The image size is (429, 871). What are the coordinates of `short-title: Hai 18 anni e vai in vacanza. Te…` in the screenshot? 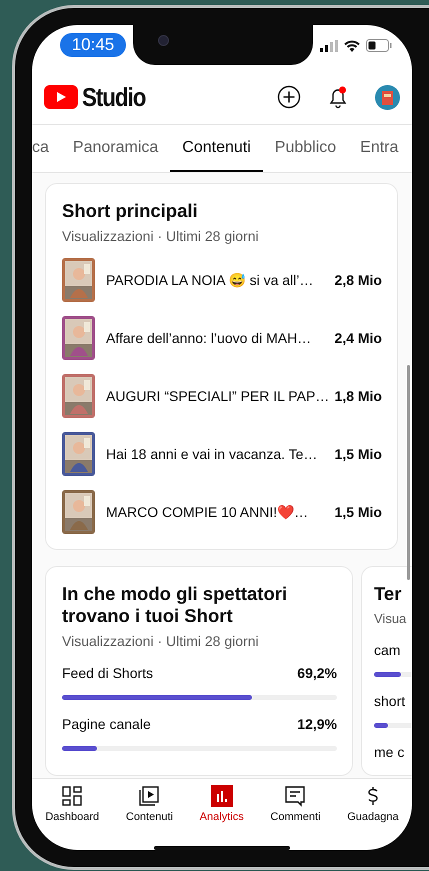 It's located at (212, 454).